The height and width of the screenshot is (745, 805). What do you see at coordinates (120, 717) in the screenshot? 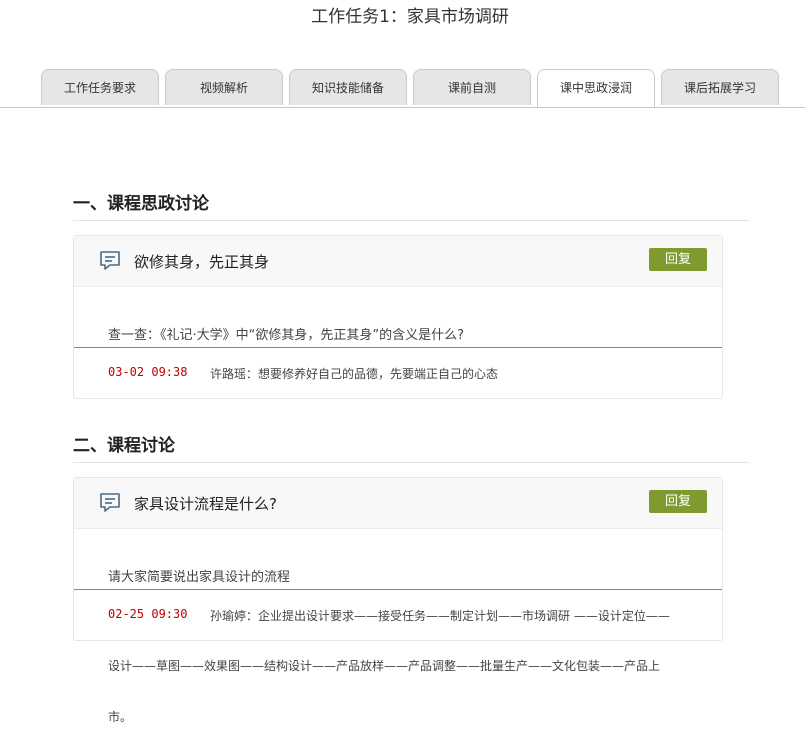
I see `reply-text-continued: 市。` at bounding box center [120, 717].